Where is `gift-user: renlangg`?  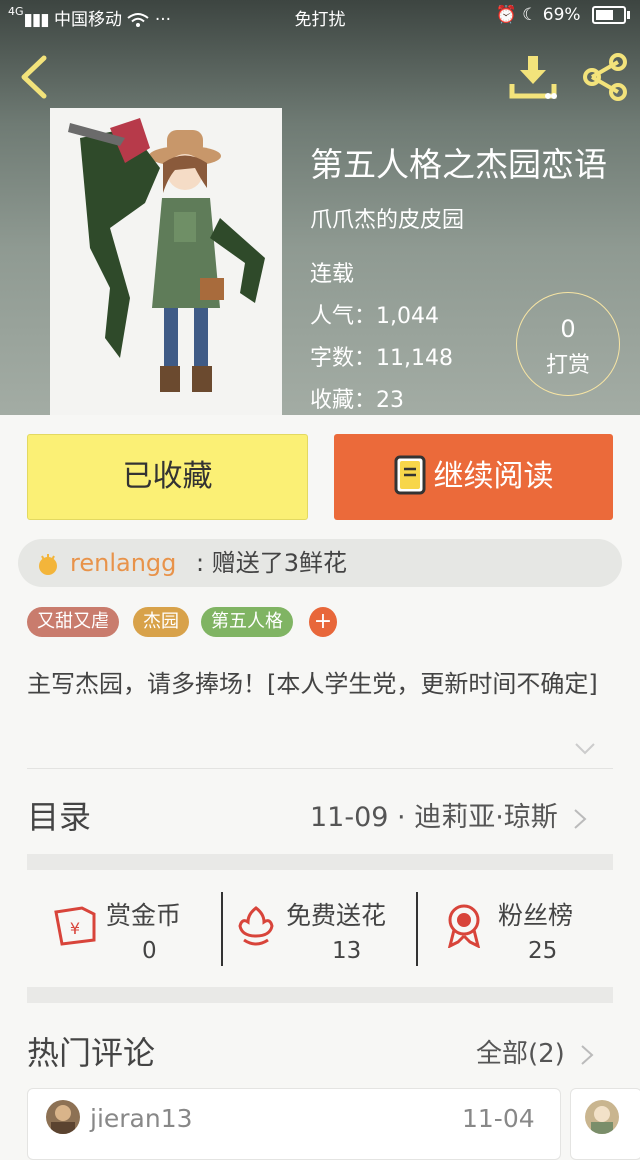 gift-user: renlangg is located at coordinates (123, 563).